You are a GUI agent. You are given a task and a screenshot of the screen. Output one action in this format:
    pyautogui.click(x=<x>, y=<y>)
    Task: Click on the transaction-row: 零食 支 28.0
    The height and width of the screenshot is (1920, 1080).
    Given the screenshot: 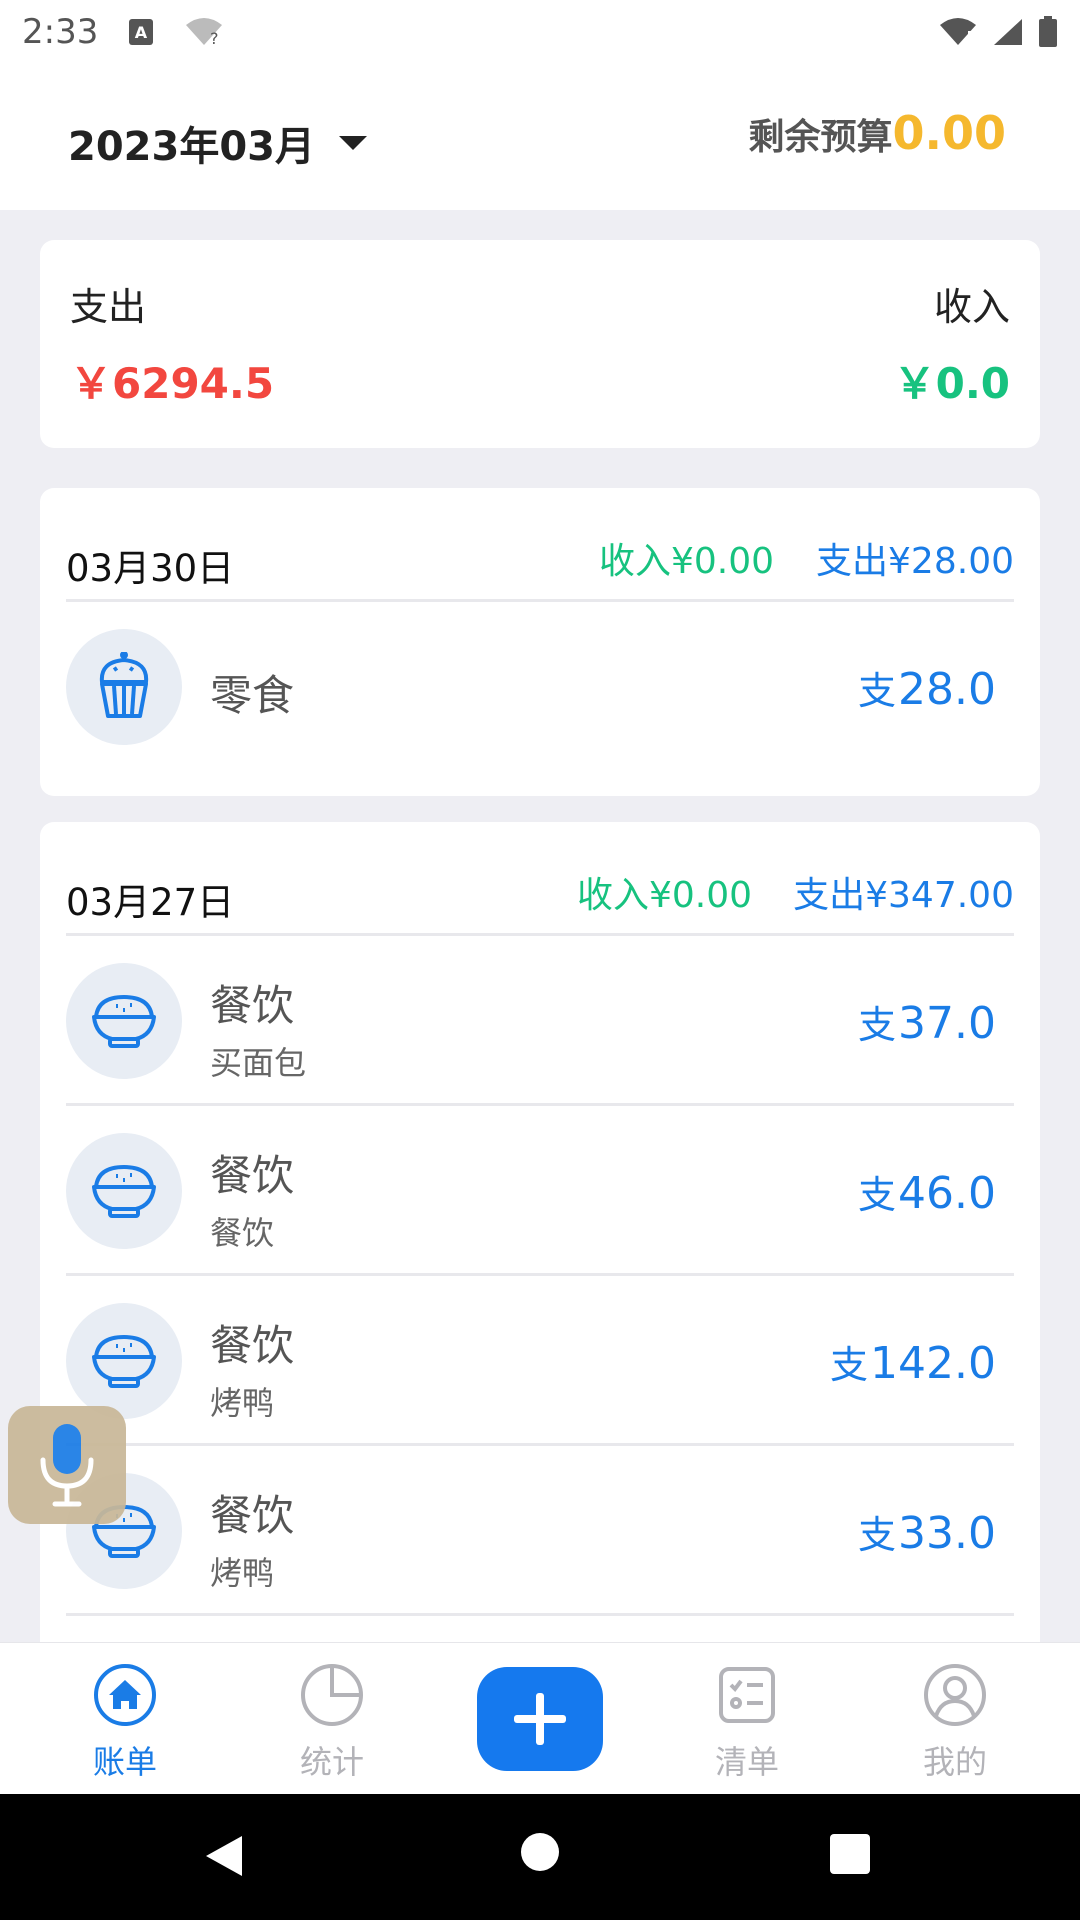 What is the action you would take?
    pyautogui.click(x=540, y=687)
    